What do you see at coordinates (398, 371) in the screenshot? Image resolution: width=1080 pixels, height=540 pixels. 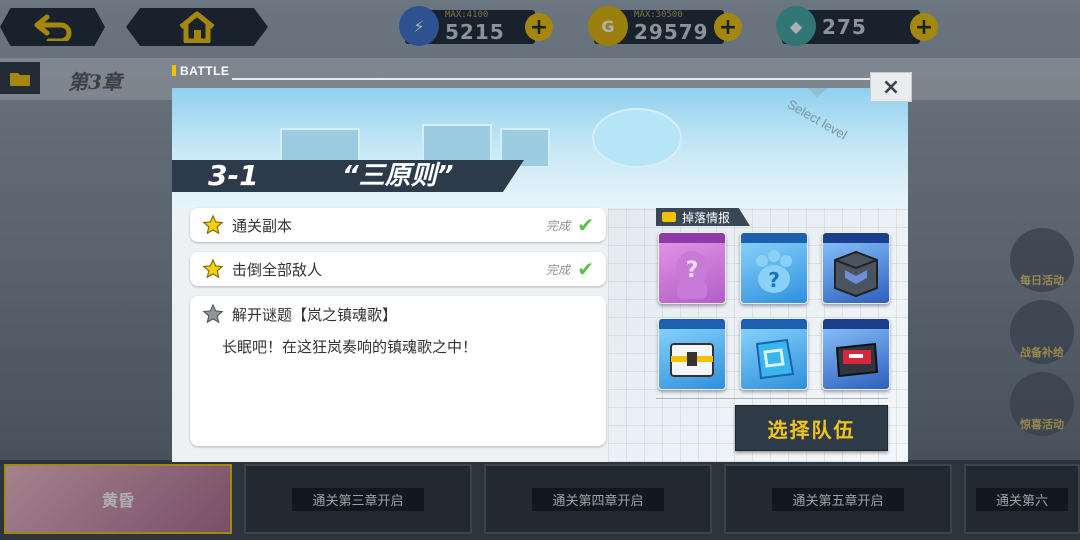 I see `objective-puzzle: 解开谜题【岚之镇魂歌】 长眠吧！在这狂岚奏响的镇魂歌之中！` at bounding box center [398, 371].